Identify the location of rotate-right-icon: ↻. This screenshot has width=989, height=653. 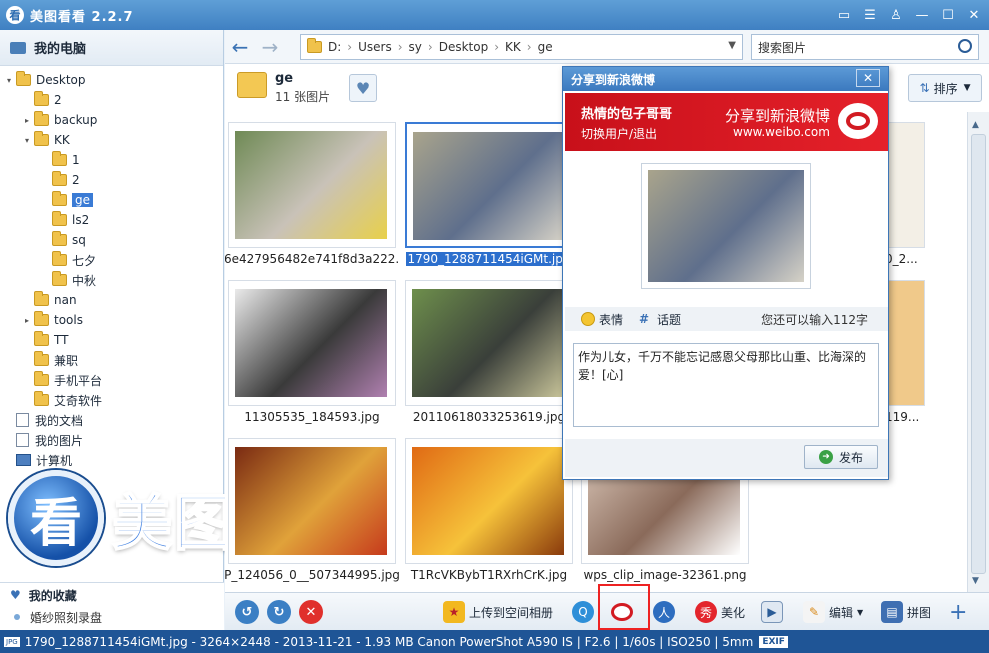
(279, 612).